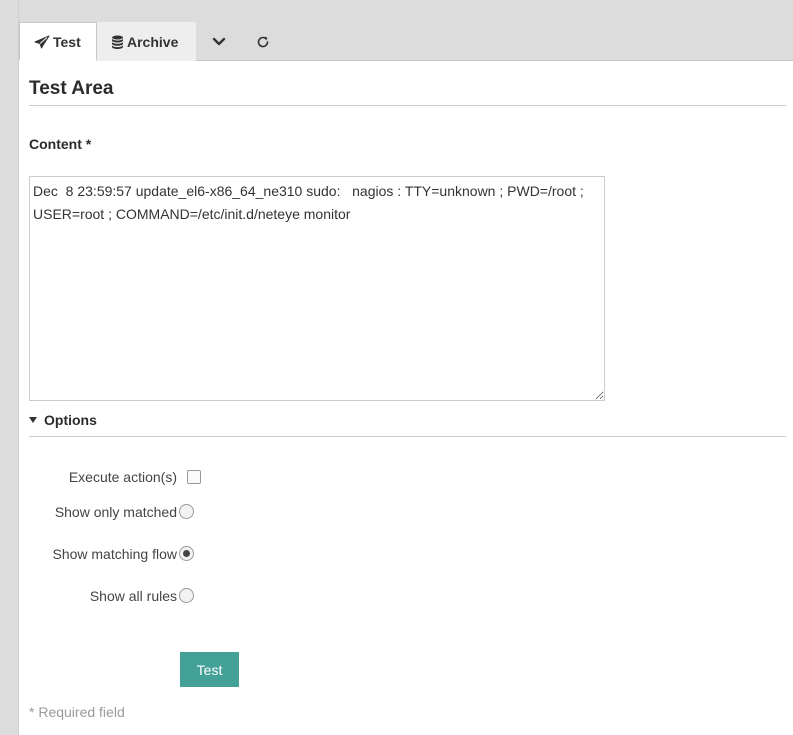 The width and height of the screenshot is (793, 735). What do you see at coordinates (71, 88) in the screenshot?
I see `page-title: Test Area` at bounding box center [71, 88].